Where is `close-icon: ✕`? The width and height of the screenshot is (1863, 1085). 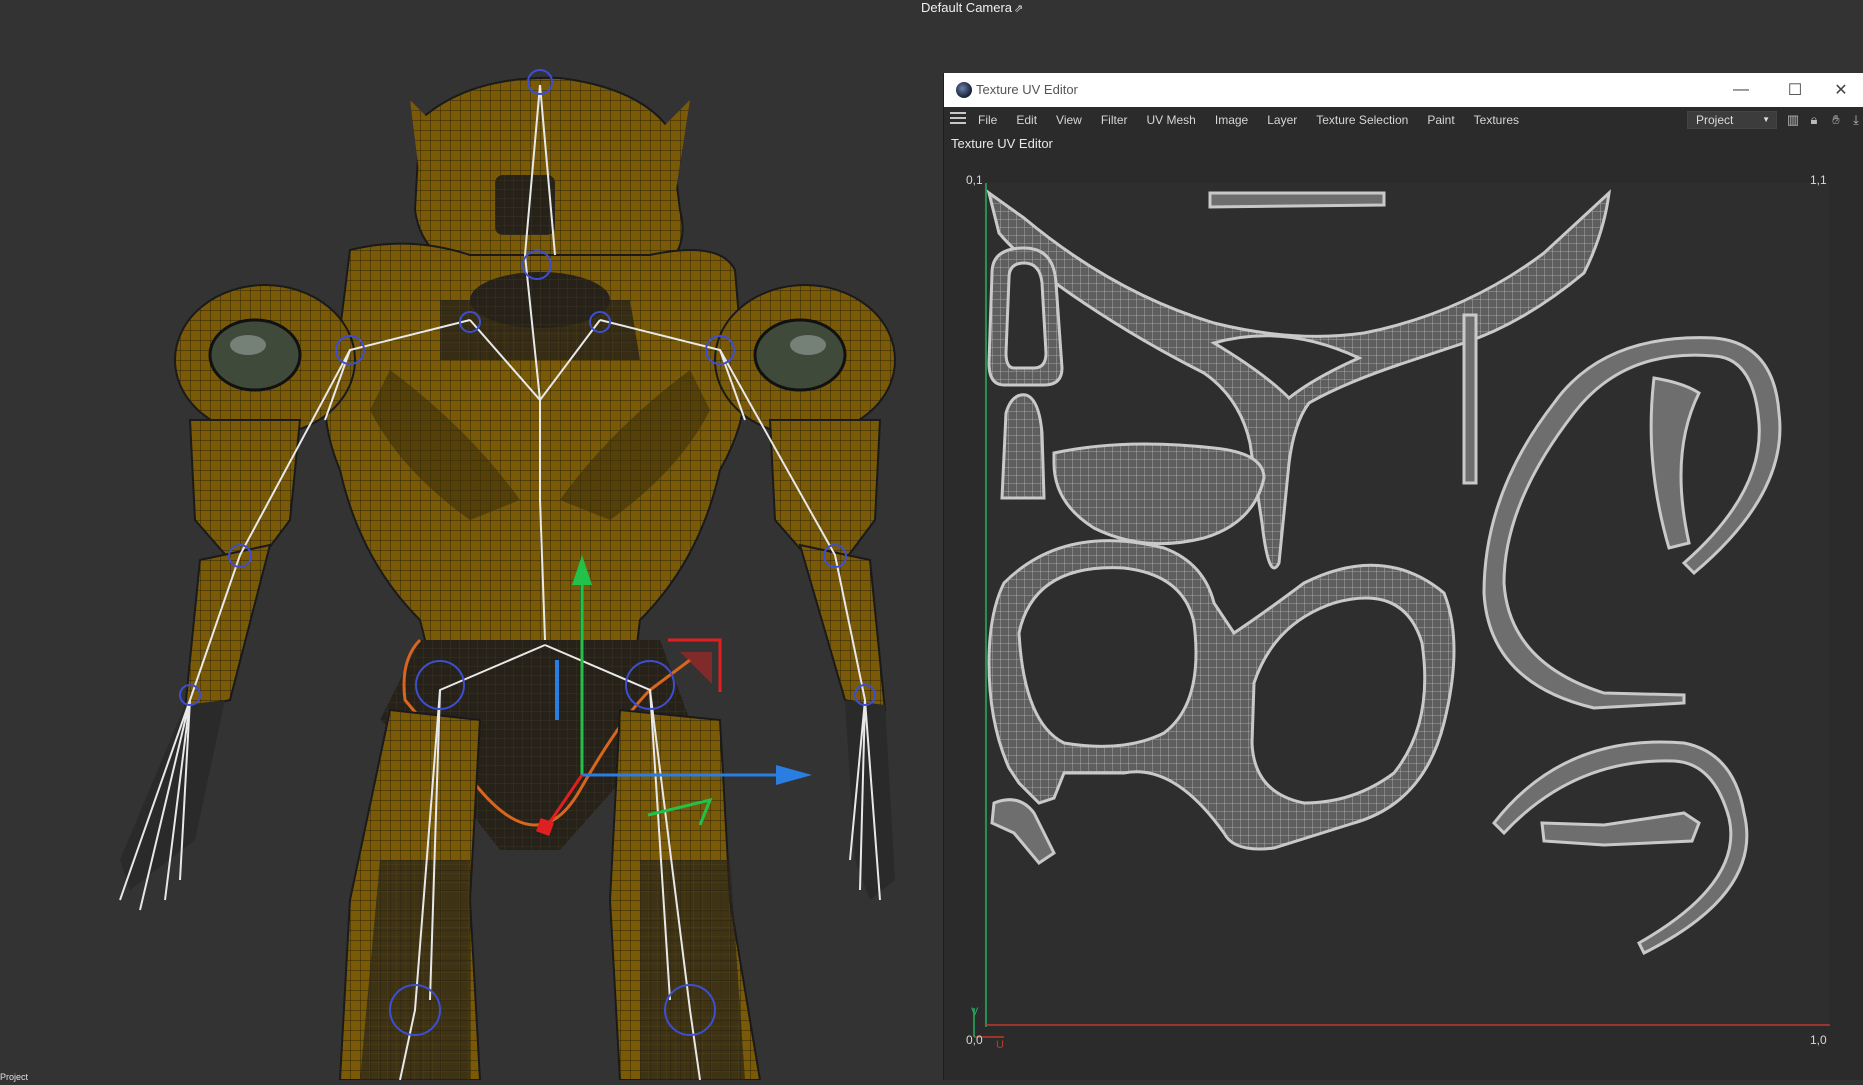 close-icon: ✕ is located at coordinates (1841, 90).